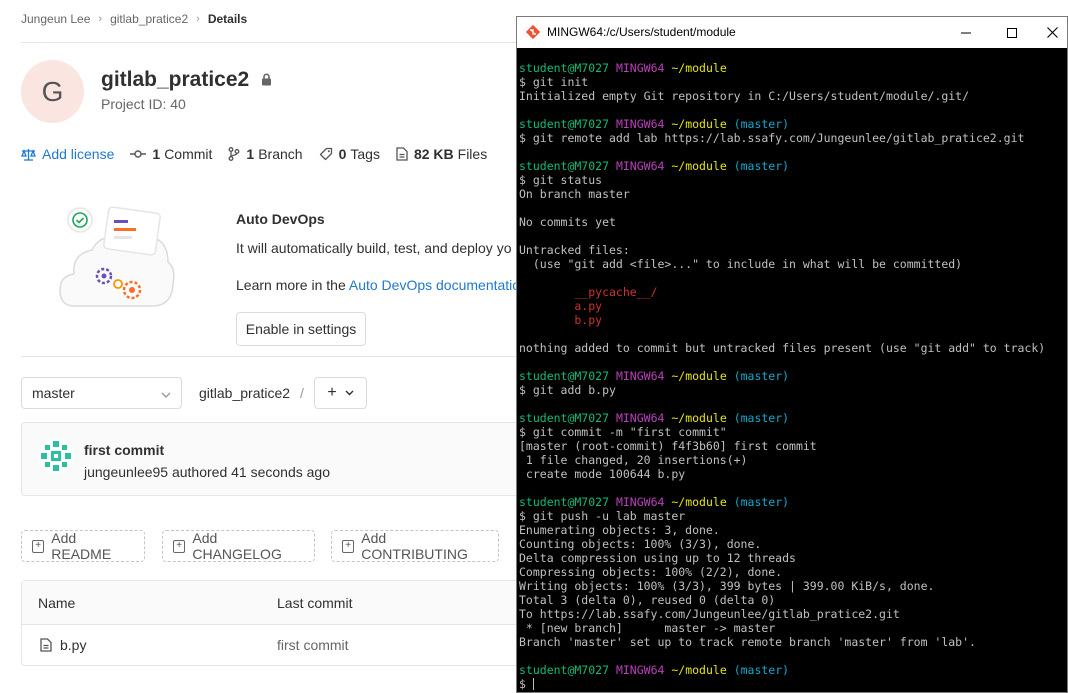 The height and width of the screenshot is (693, 1068). What do you see at coordinates (415, 546) in the screenshot?
I see `add-contributing-button: + Add CONTRIBUTING` at bounding box center [415, 546].